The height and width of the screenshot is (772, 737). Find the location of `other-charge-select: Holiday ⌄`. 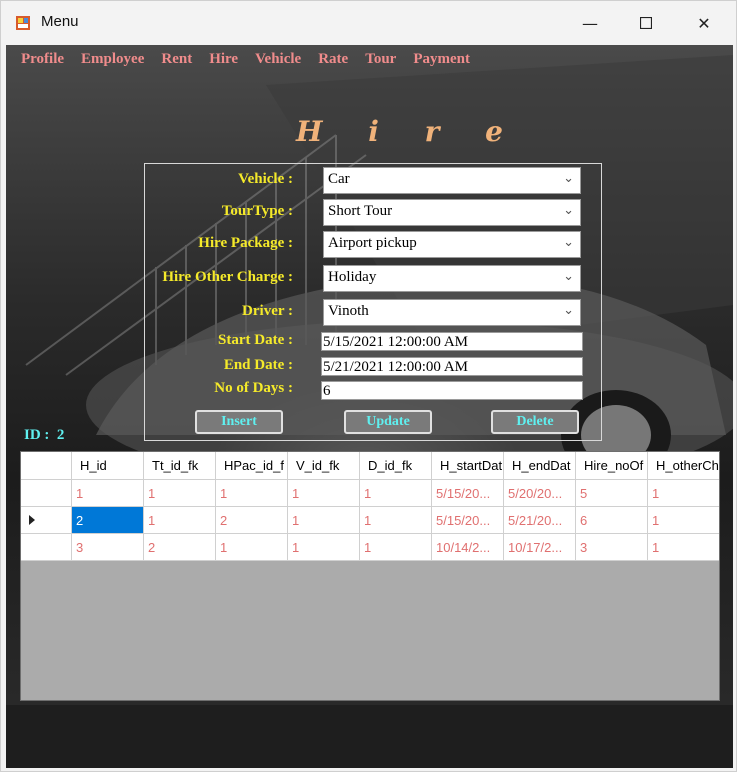

other-charge-select: Holiday ⌄ is located at coordinates (452, 278).